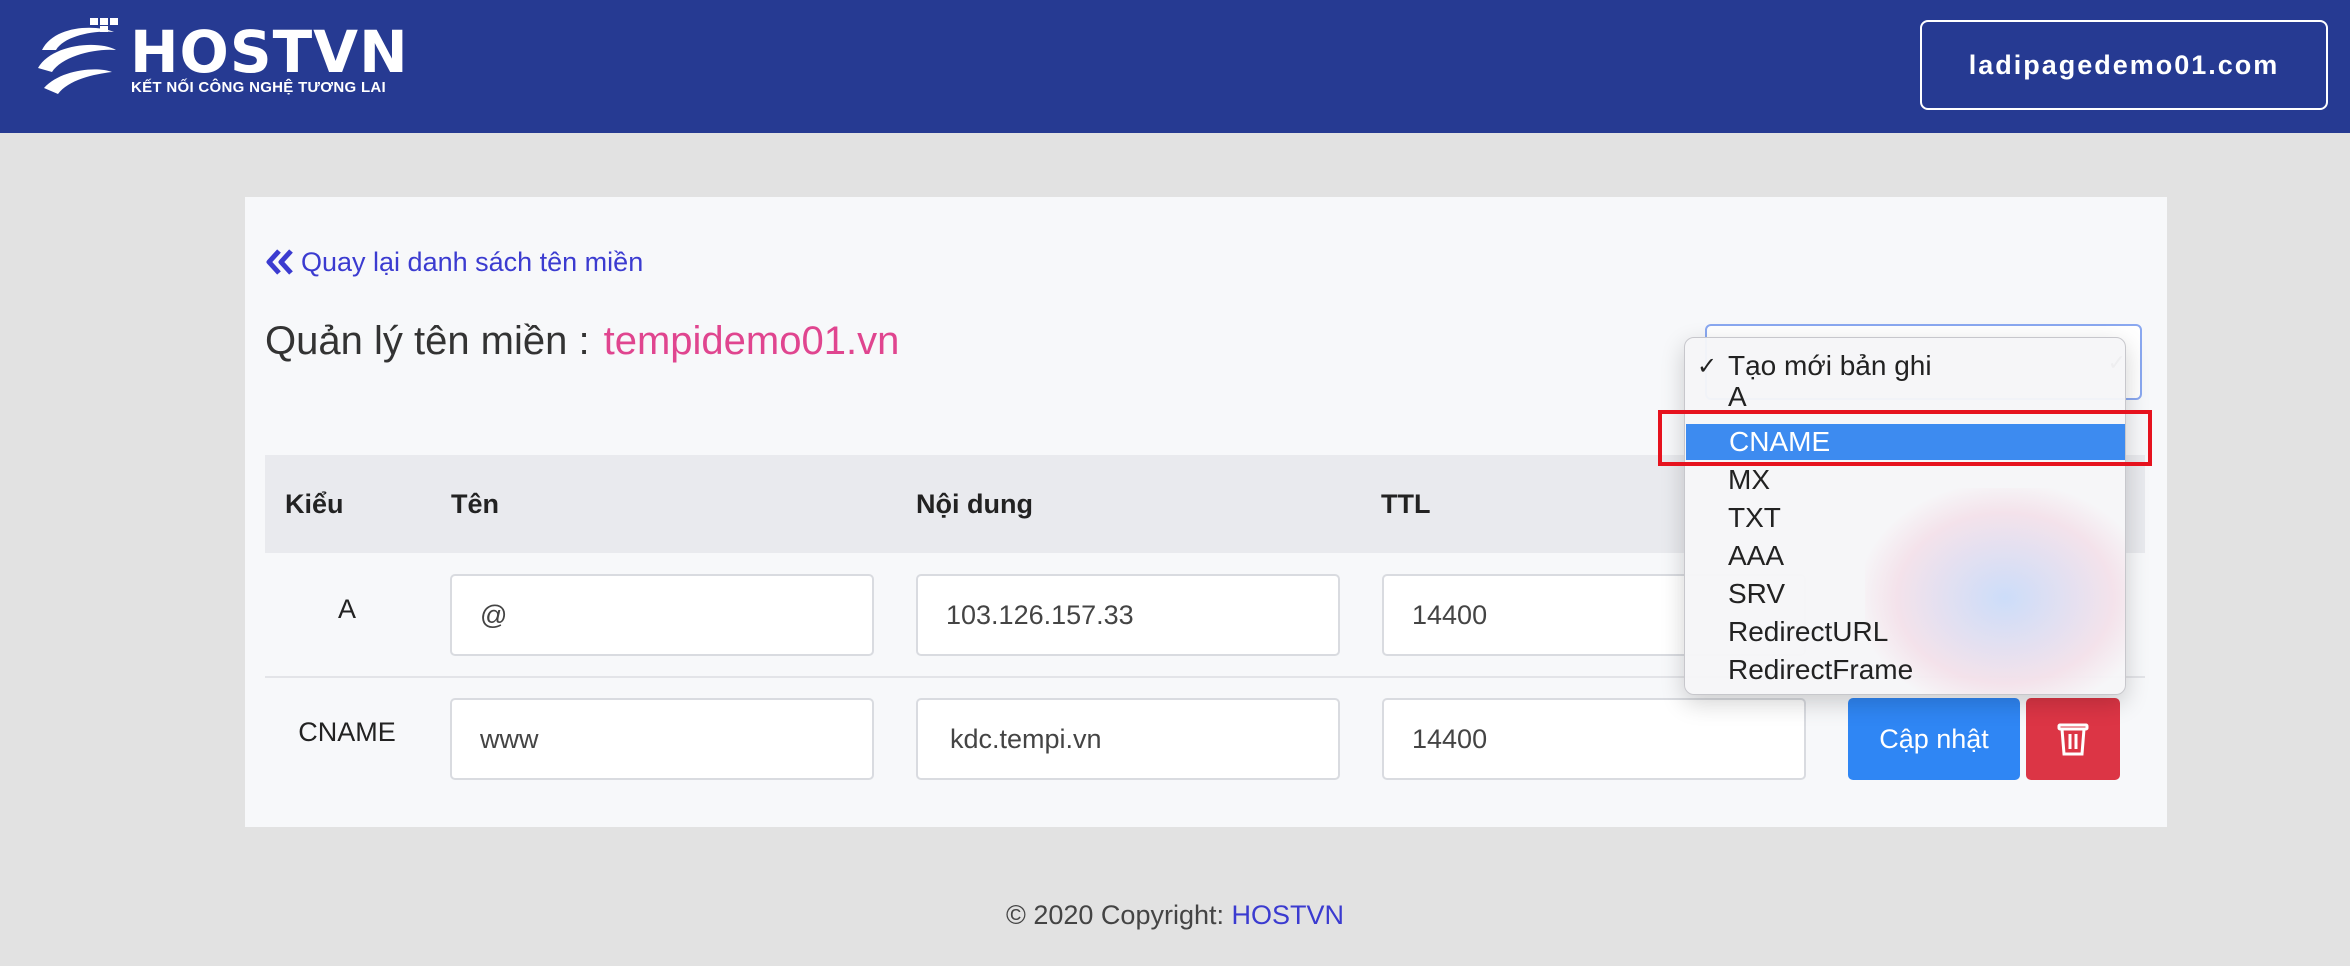 The height and width of the screenshot is (966, 2350). What do you see at coordinates (1905, 397) in the screenshot?
I see `option-a: A` at bounding box center [1905, 397].